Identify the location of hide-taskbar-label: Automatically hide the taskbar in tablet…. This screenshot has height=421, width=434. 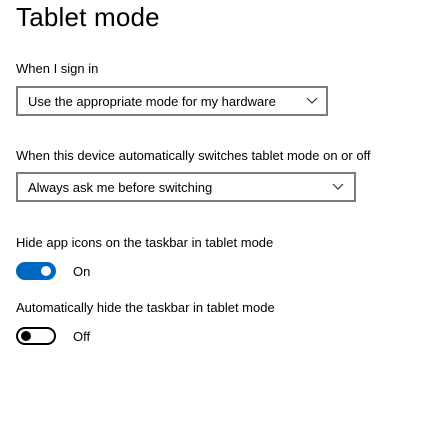
(145, 307).